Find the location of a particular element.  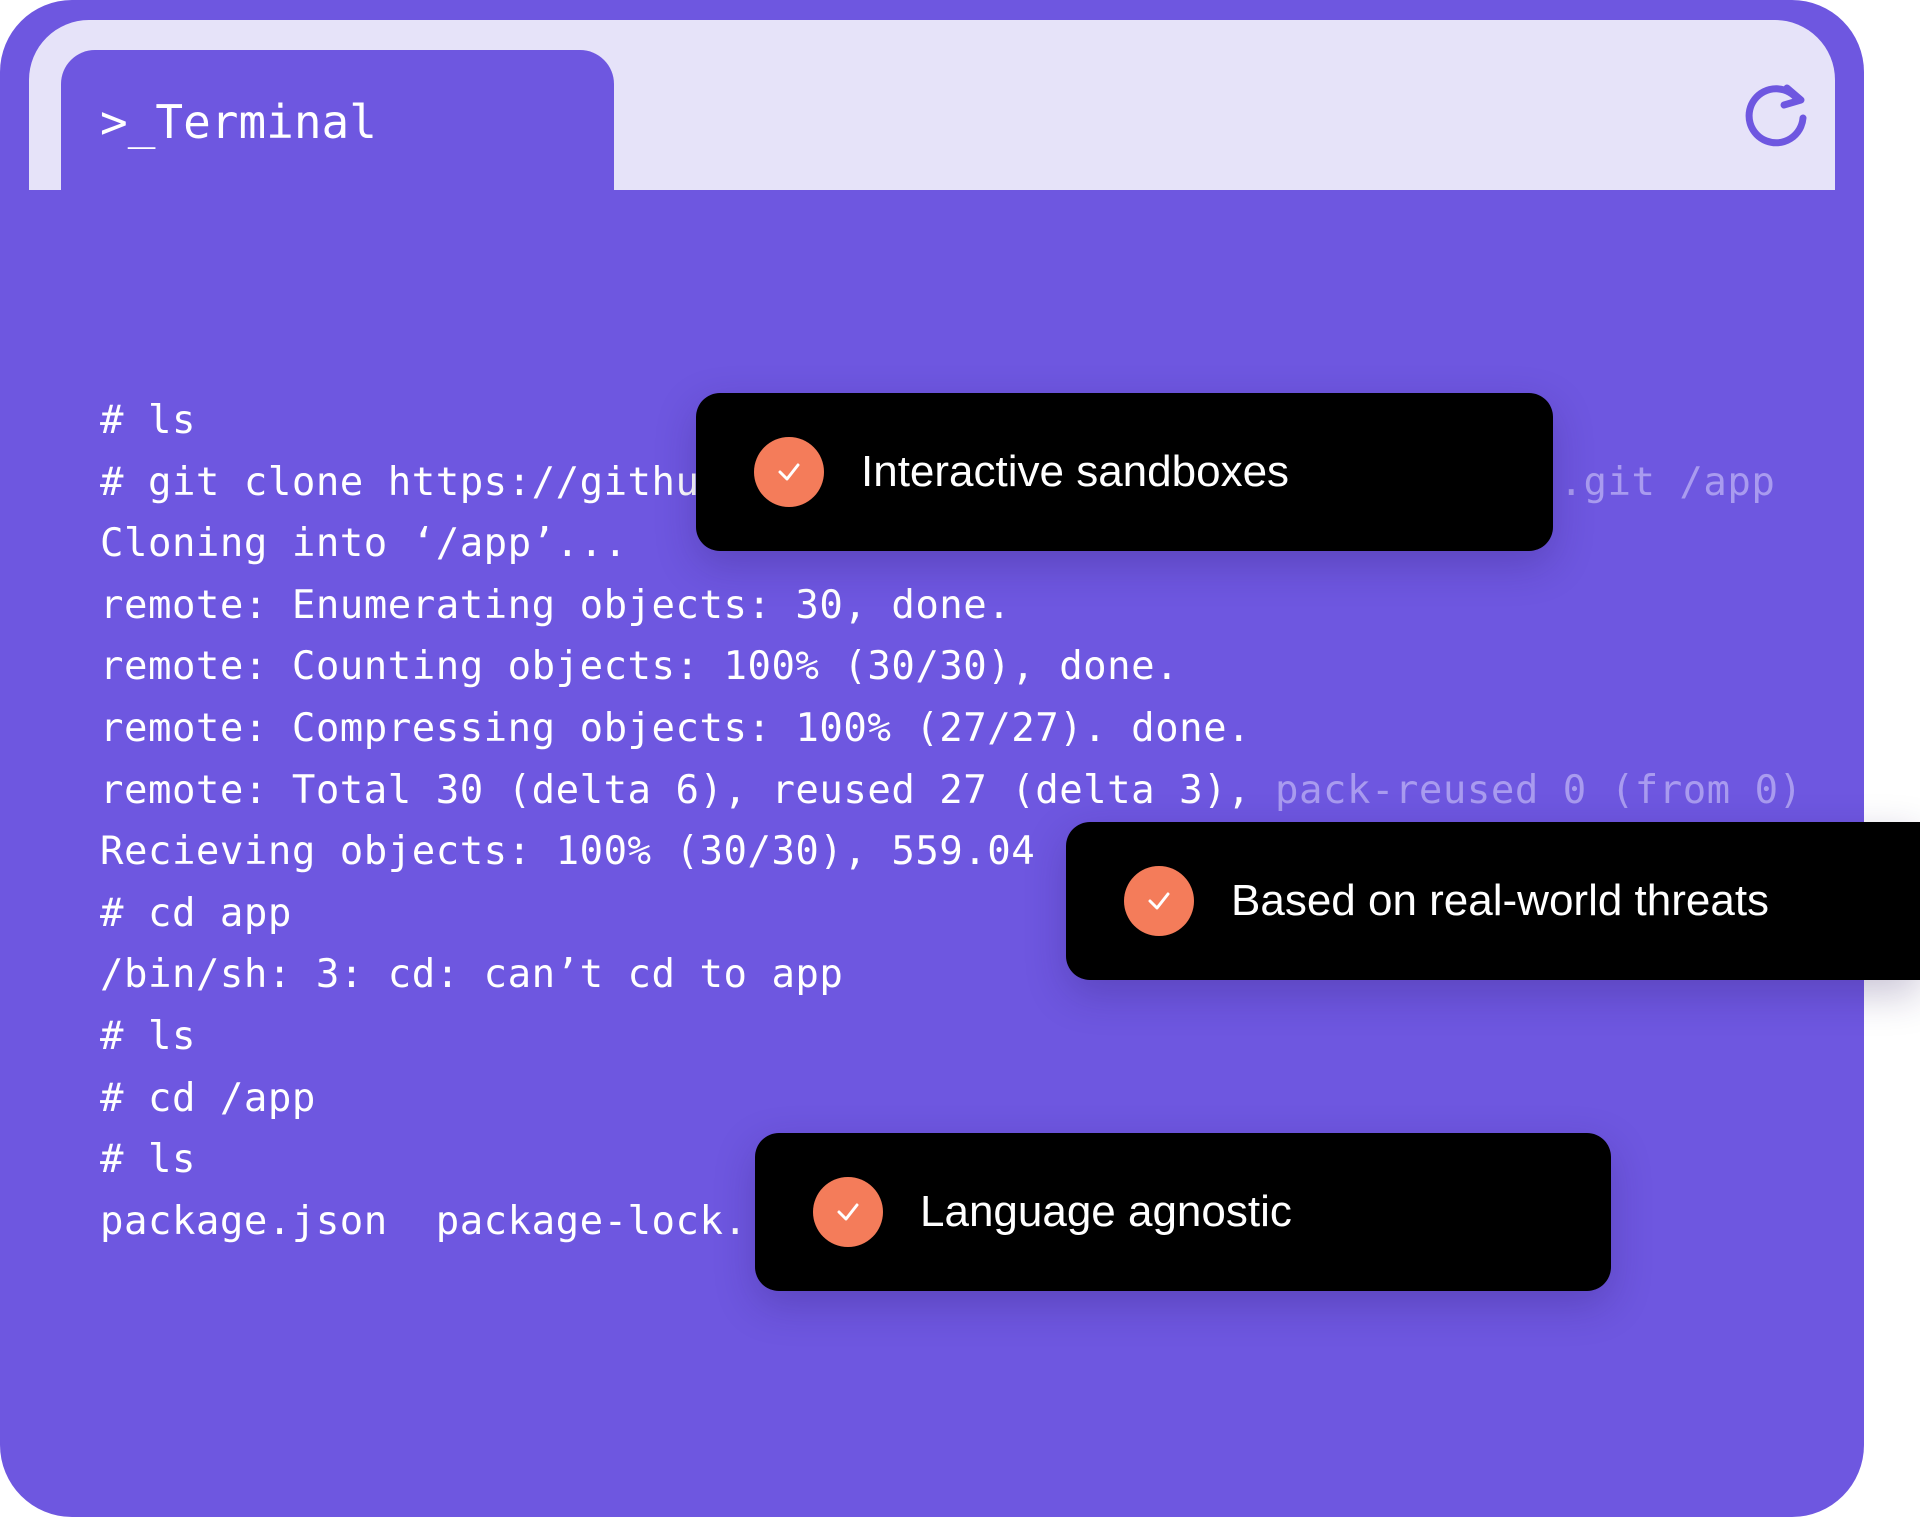

feature-badge-real-world-threats: Based on real-world threats is located at coordinates (1493, 901).